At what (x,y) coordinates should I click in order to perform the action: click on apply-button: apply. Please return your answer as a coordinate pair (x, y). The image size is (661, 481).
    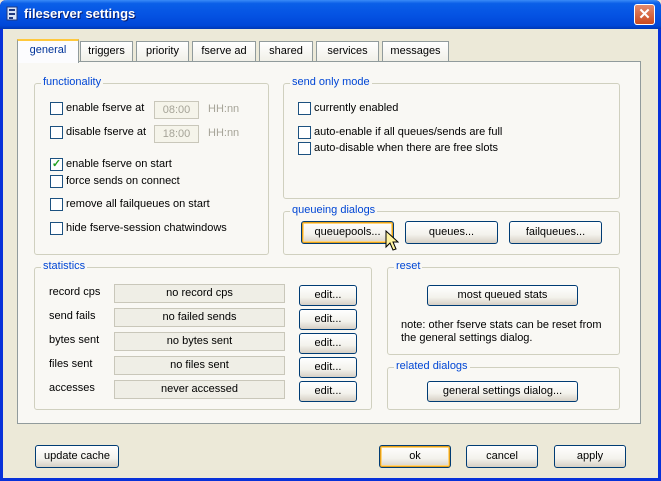
    Looking at the image, I should click on (590, 456).